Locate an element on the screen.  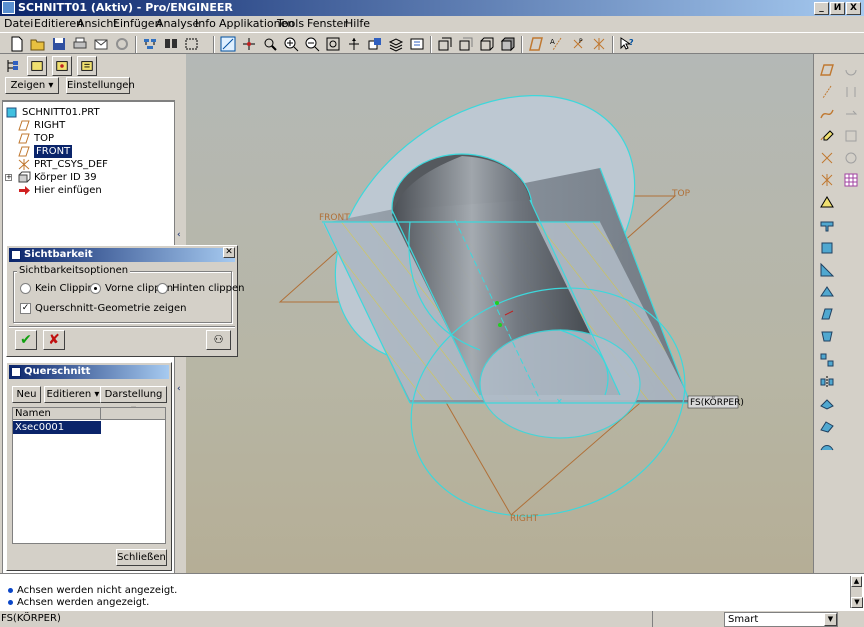
regenerate-icon is located at coordinates (150, 44).